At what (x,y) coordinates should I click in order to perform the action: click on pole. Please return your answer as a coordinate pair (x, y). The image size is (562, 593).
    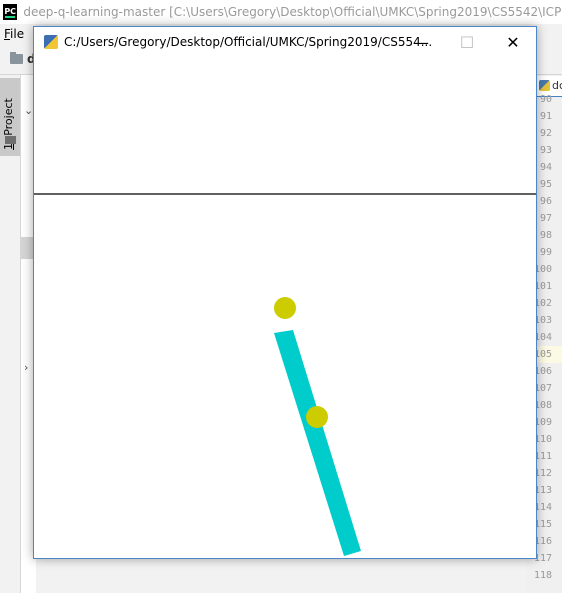
    Looking at the image, I should click on (317, 443).